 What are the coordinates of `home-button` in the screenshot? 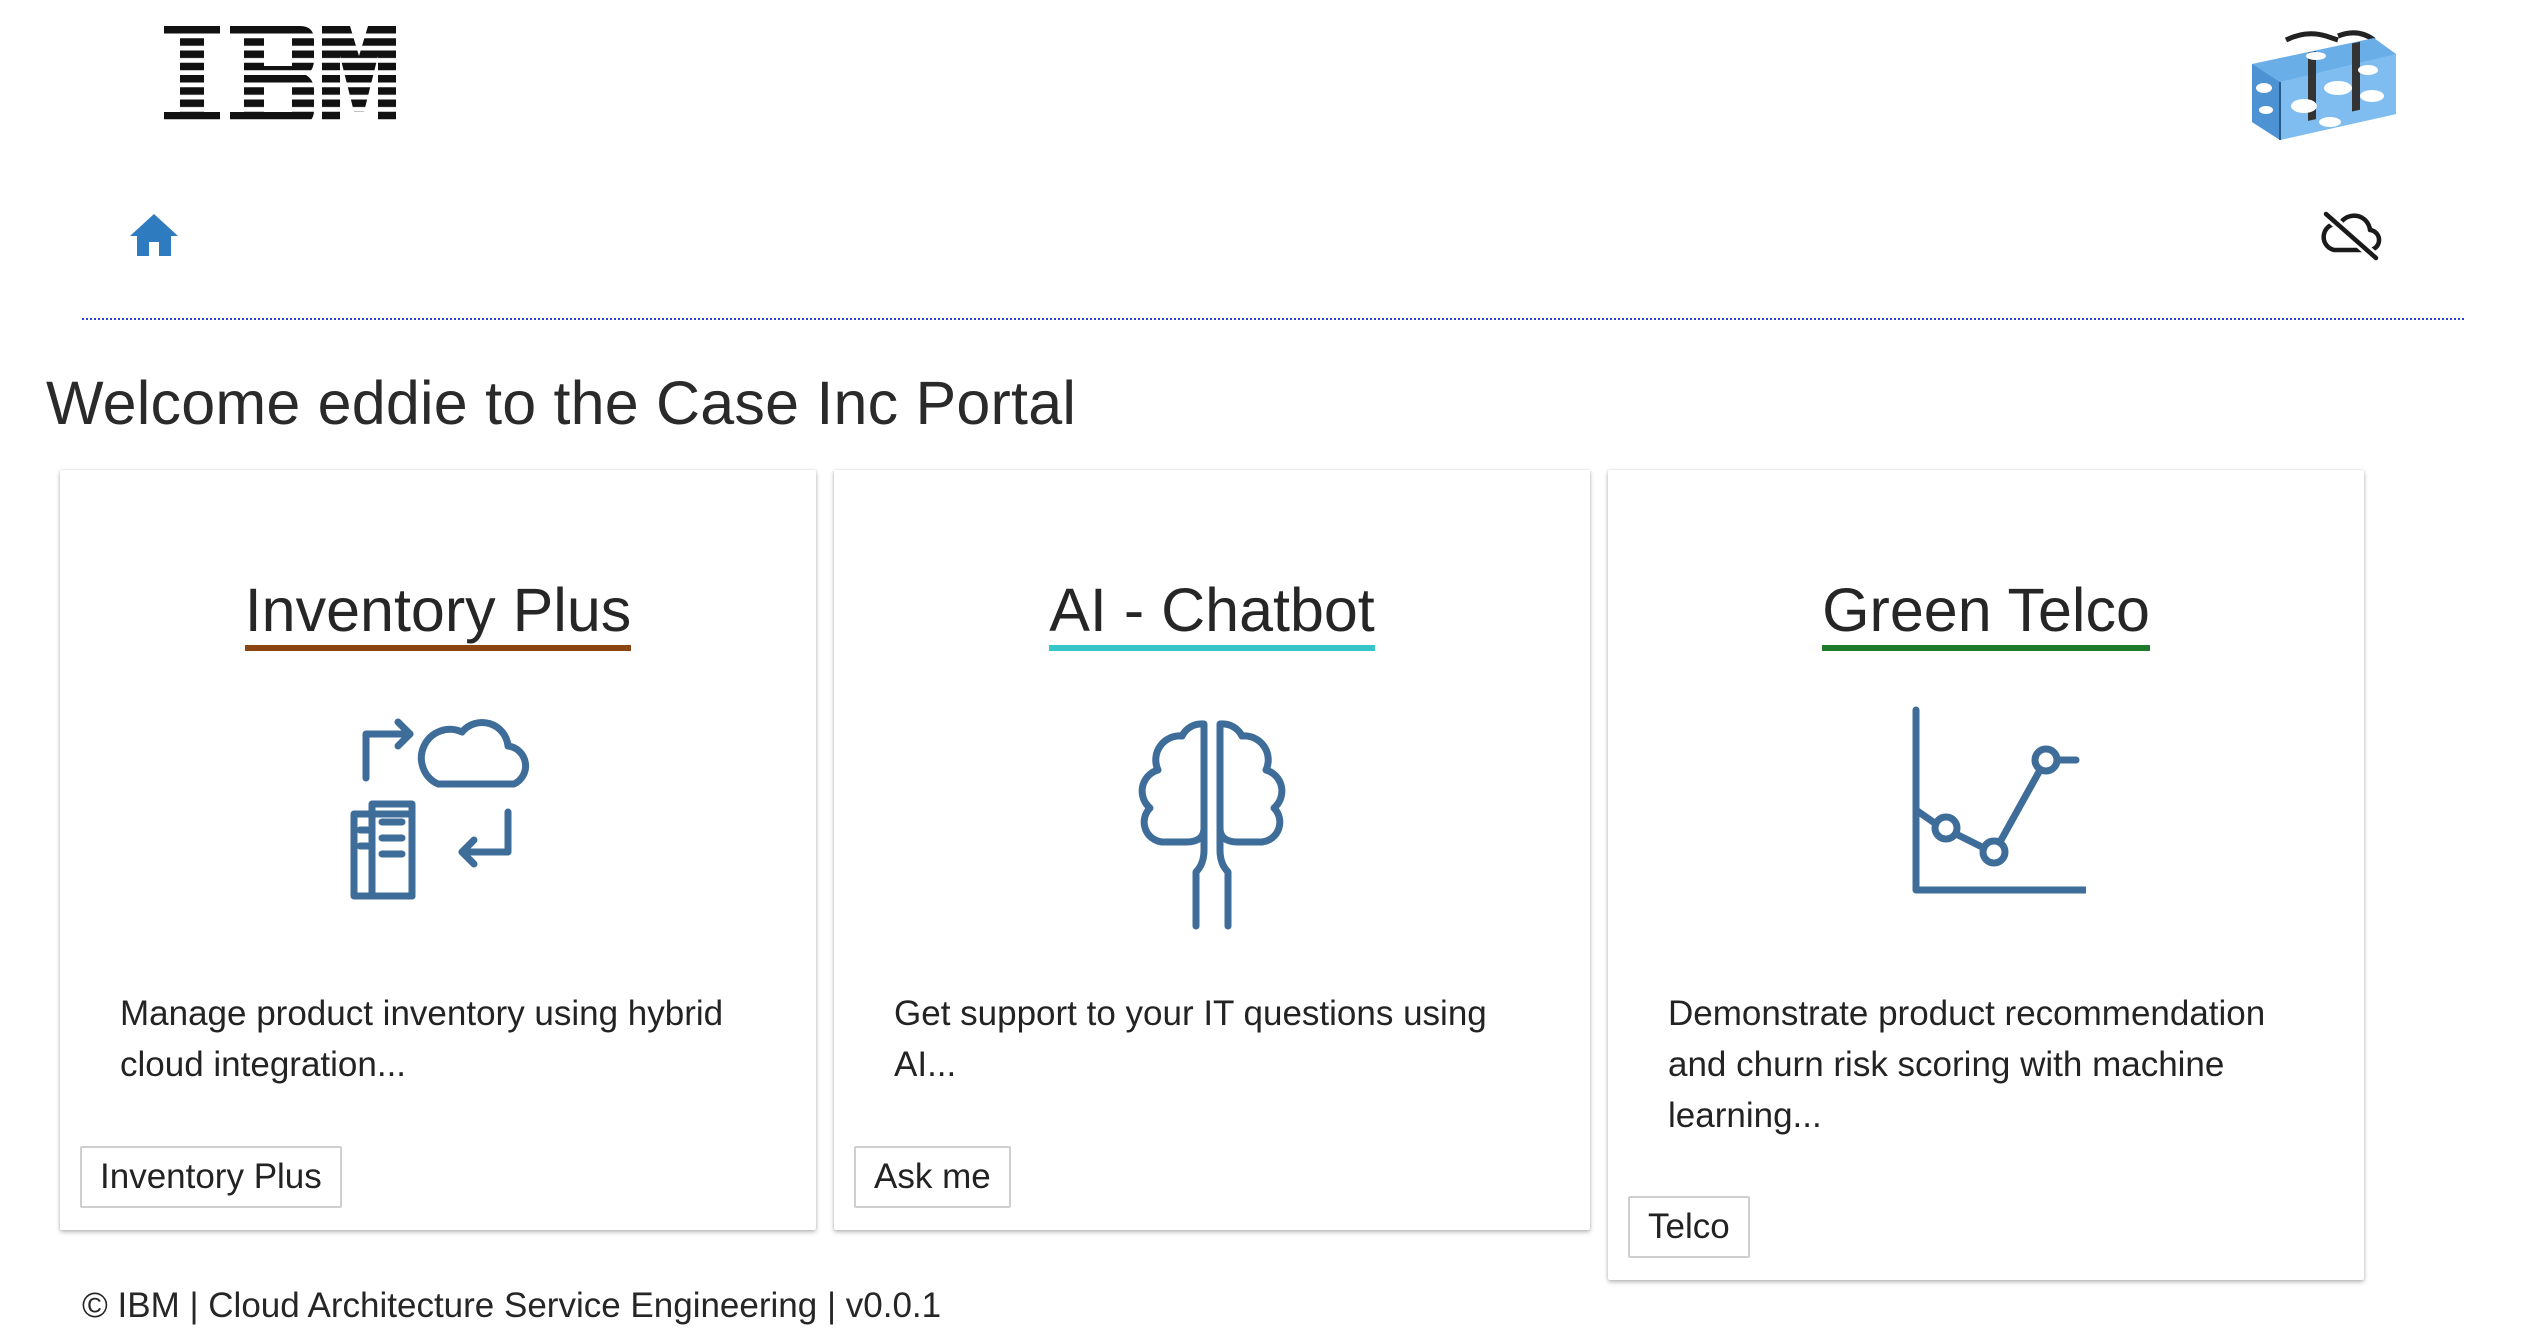 It's located at (154, 234).